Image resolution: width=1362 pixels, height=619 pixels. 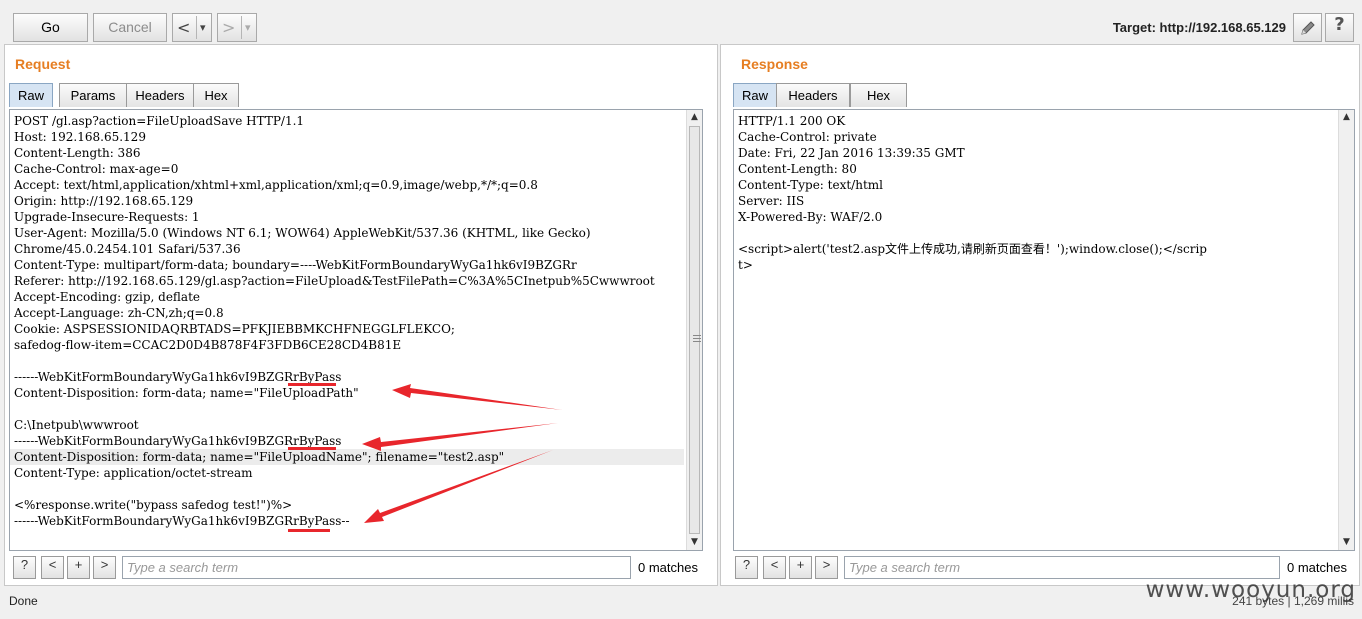 I want to click on request-line: Accept-Encoding: gzip, deflate, so click(x=107, y=297).